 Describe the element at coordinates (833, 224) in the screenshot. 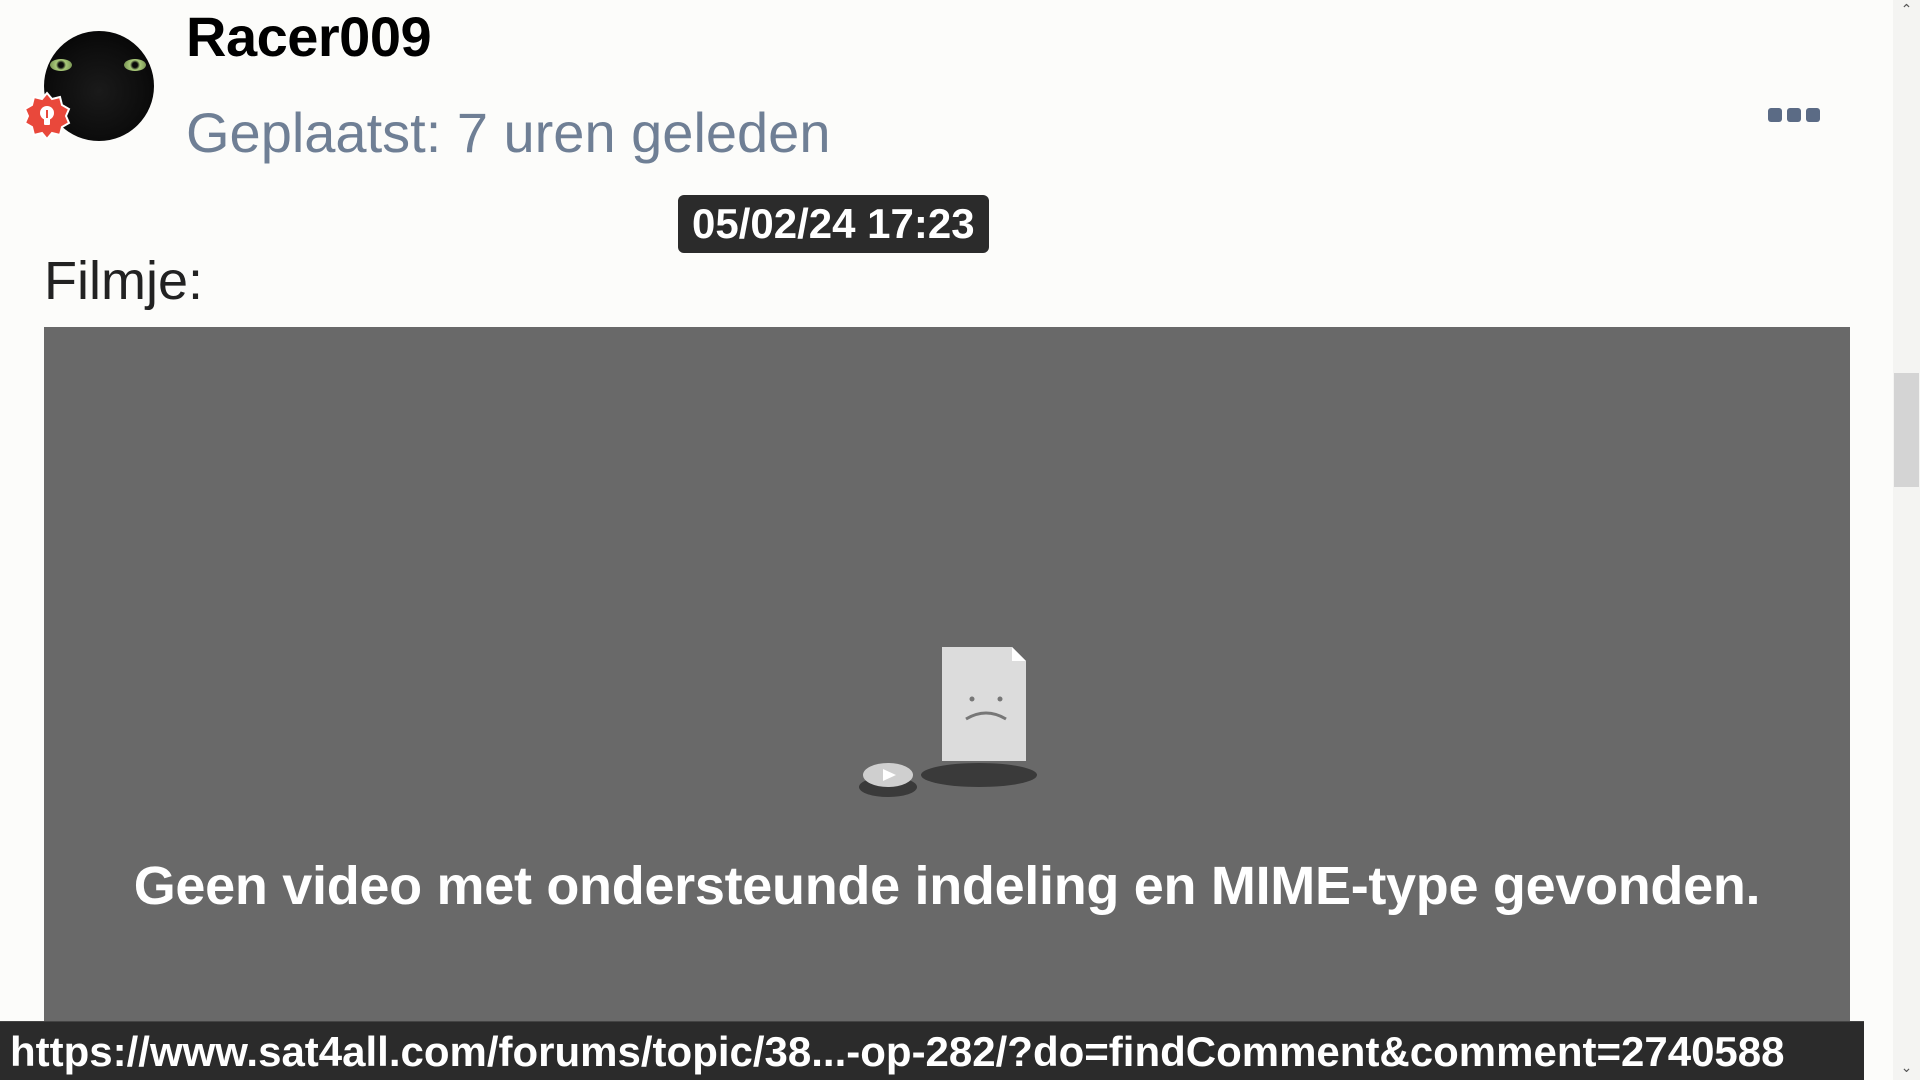

I see `timestamp-tooltip: 05/02/24 17:23` at that location.